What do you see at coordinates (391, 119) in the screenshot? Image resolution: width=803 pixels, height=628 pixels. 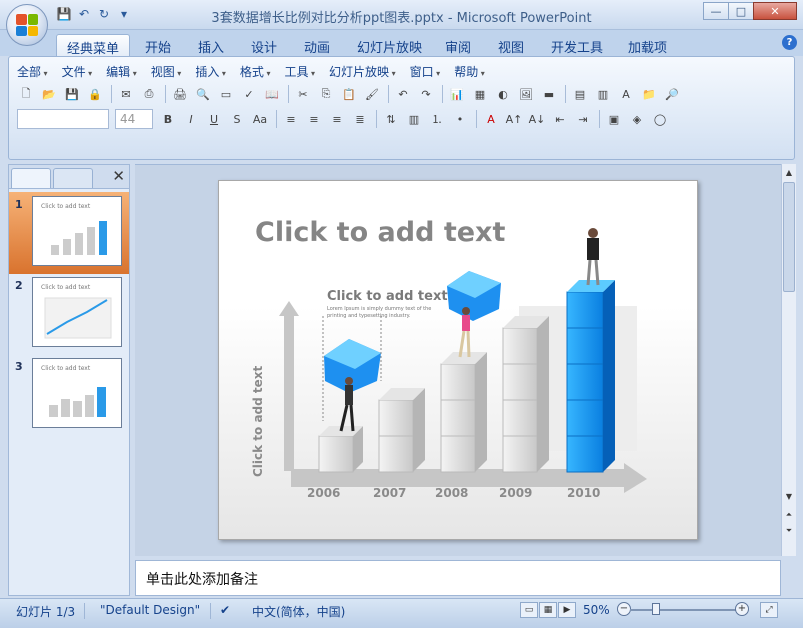 I see `text-direction-icon: ⇅` at bounding box center [391, 119].